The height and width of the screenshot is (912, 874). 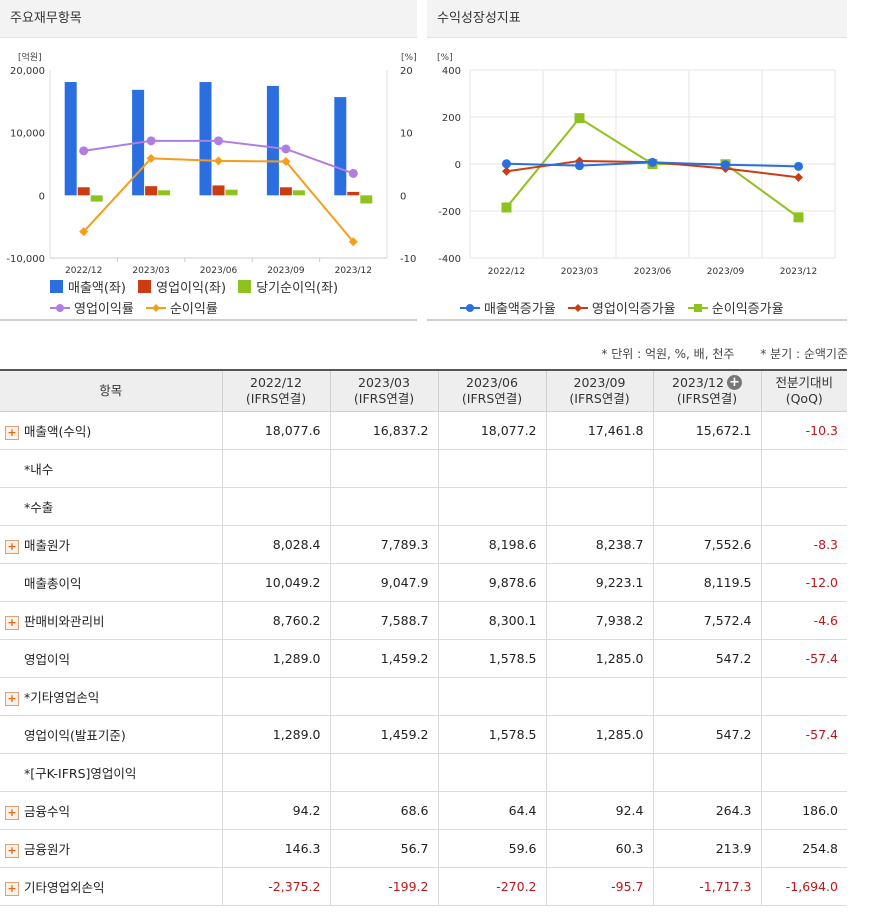 I want to click on row-label: 영업이익(발표기준), so click(x=75, y=735).